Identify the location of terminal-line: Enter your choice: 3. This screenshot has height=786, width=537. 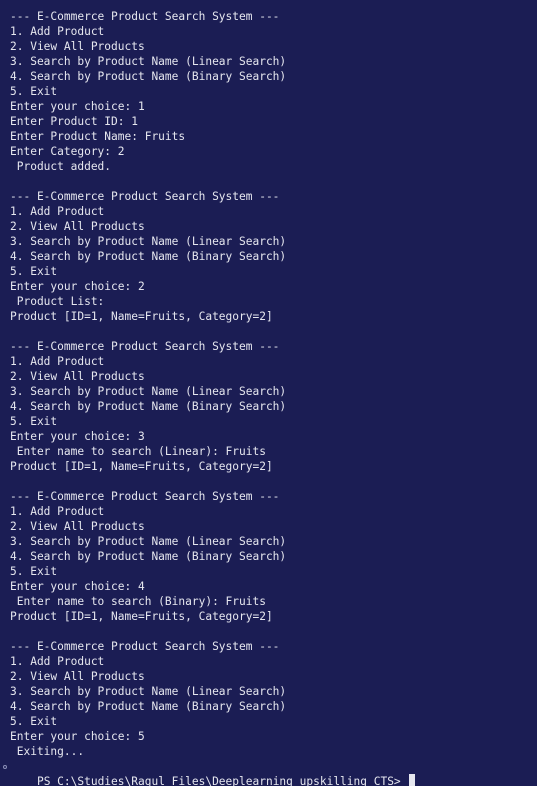
(77, 436).